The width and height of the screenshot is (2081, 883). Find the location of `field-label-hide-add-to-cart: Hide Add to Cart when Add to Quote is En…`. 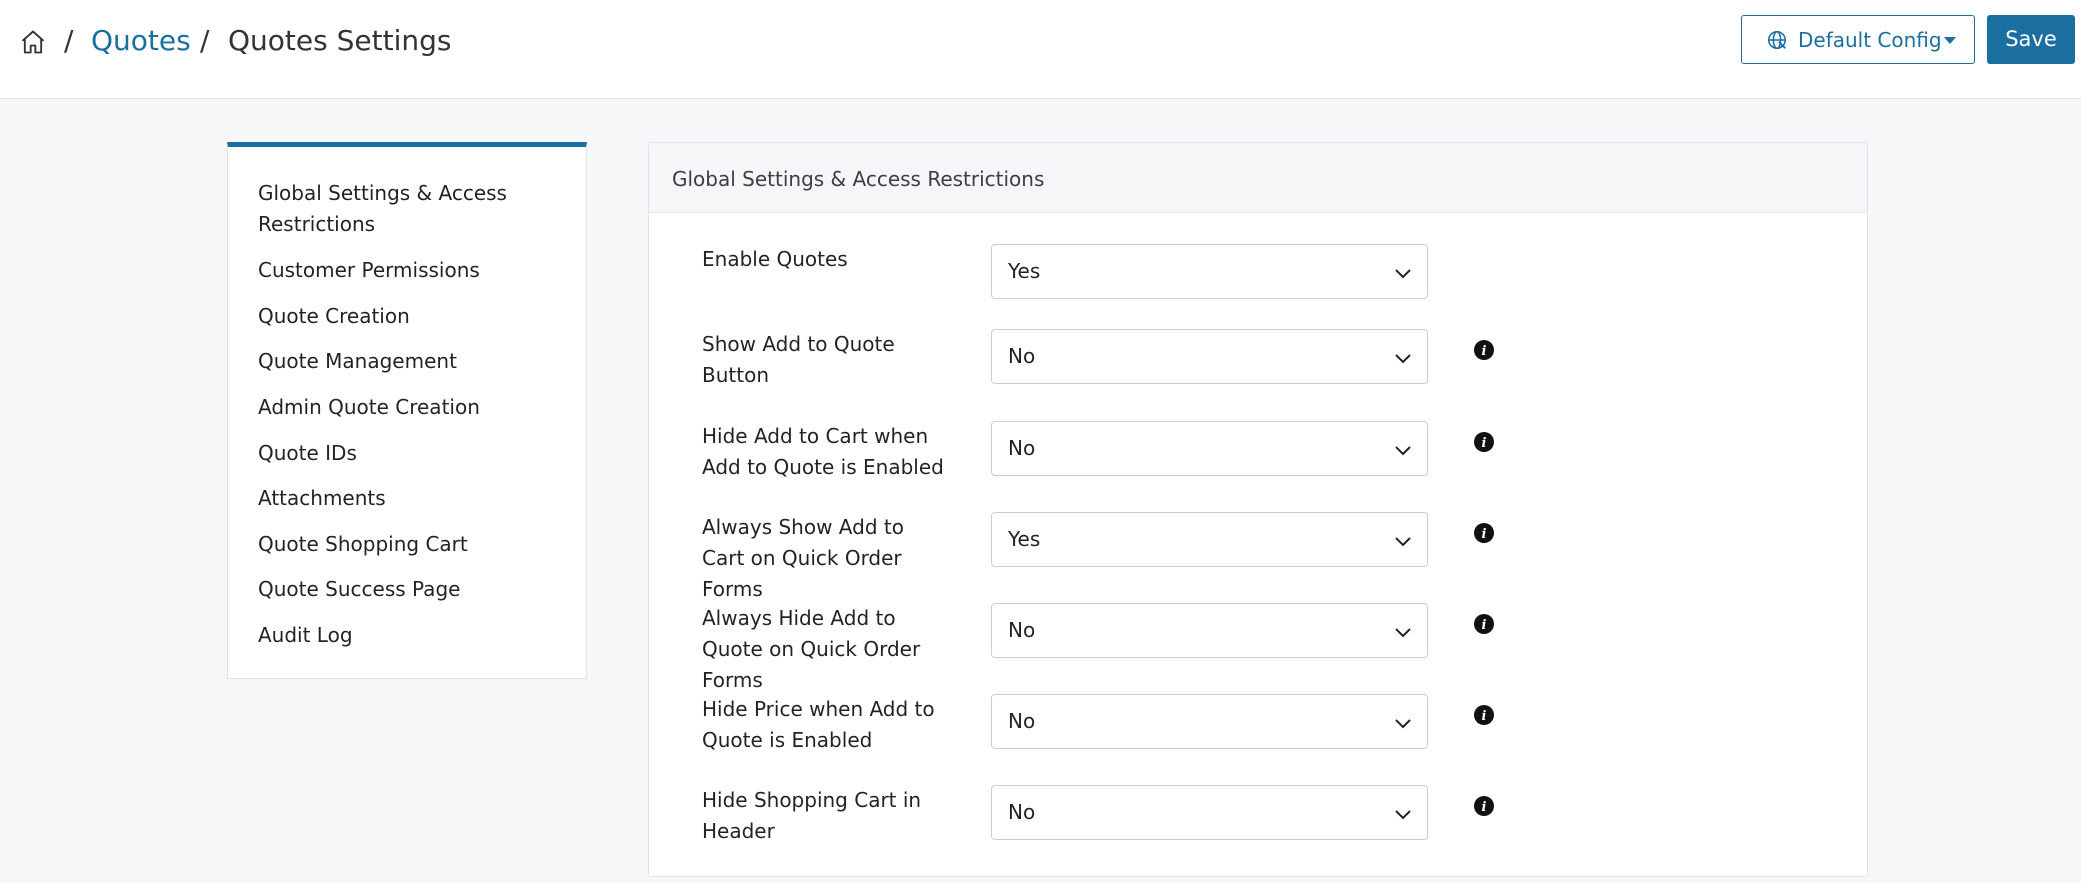

field-label-hide-add-to-cart: Hide Add to Cart when Add to Quote is En… is located at coordinates (823, 451).